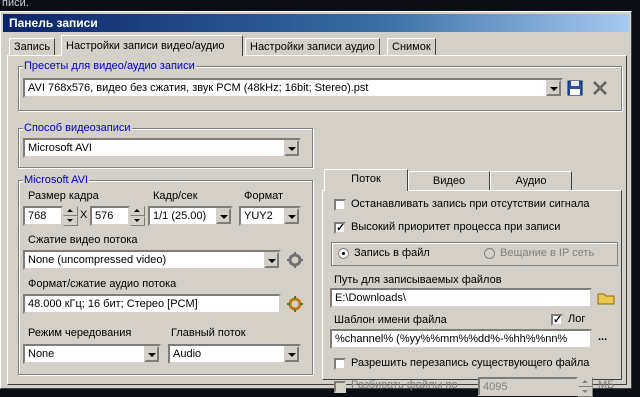  Describe the element at coordinates (109, 66) in the screenshot. I see `presets-group-title: Пресеты для видео/аудио записи` at that location.